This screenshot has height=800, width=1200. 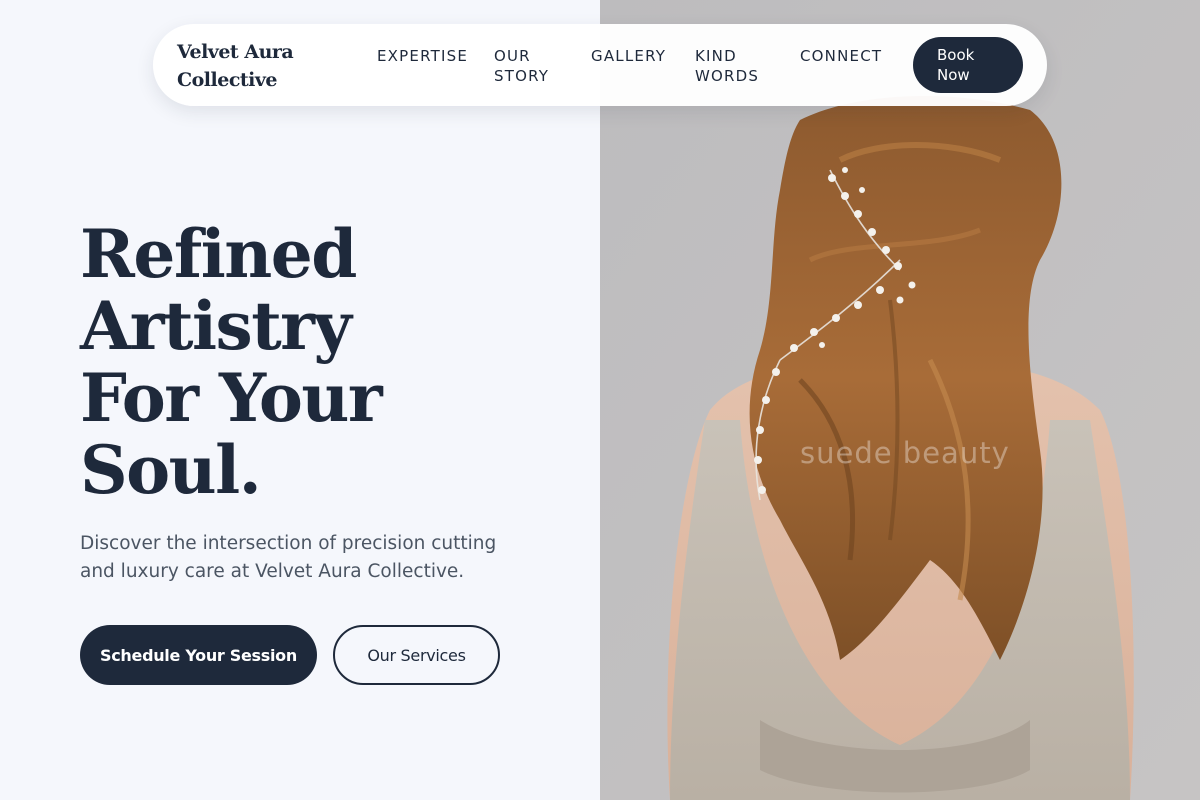 What do you see at coordinates (235, 52) in the screenshot?
I see `brand-name-line1: Velvet Aura` at bounding box center [235, 52].